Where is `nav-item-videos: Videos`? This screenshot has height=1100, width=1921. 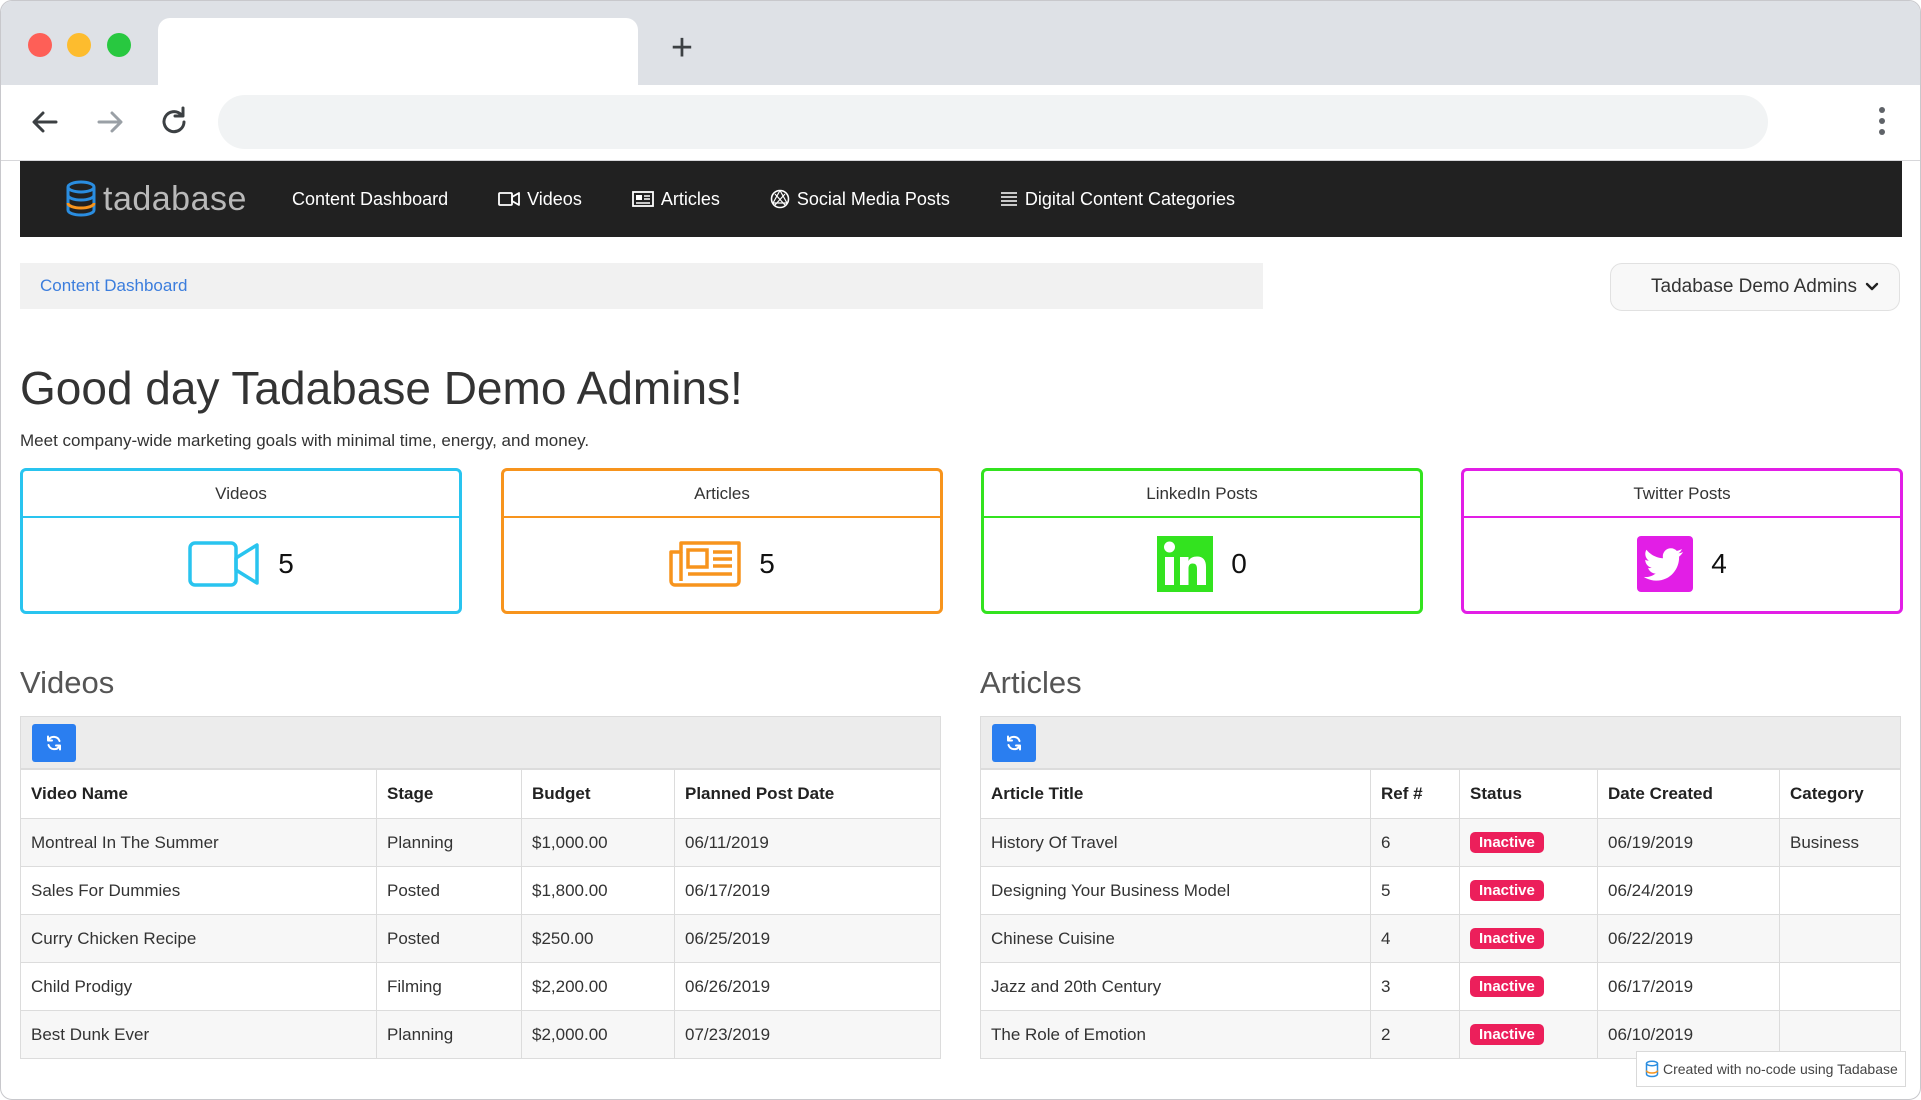 nav-item-videos: Videos is located at coordinates (540, 199).